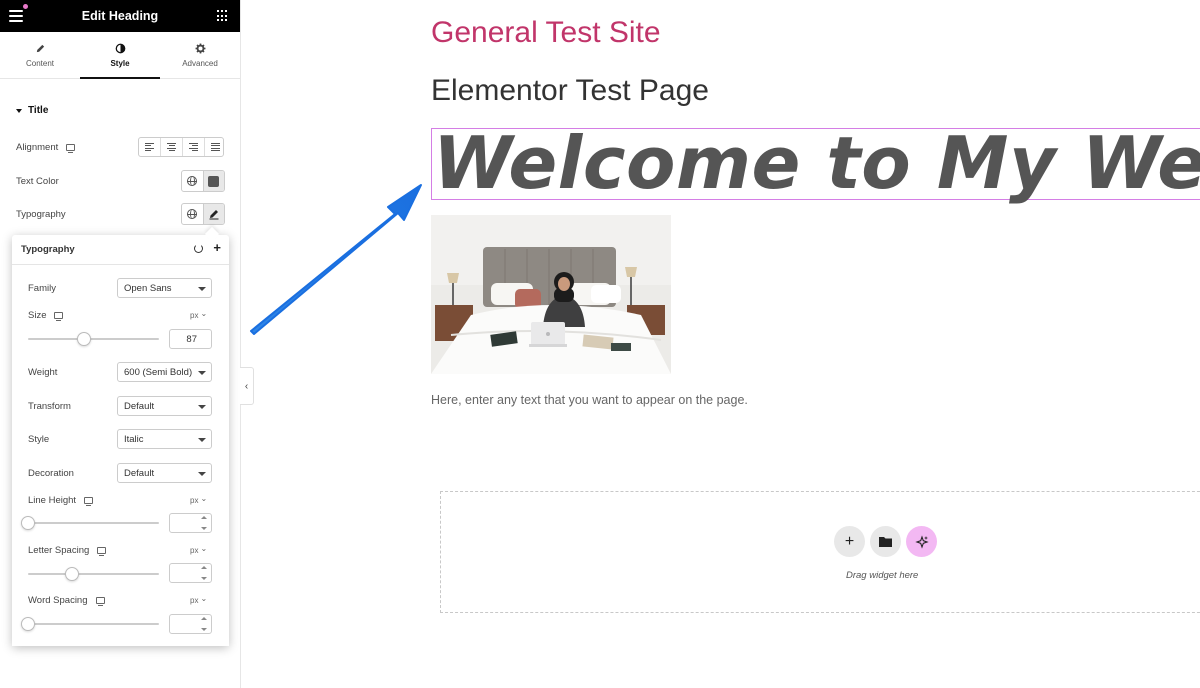 The image size is (1200, 688). What do you see at coordinates (570, 90) in the screenshot?
I see `page-title: Elementor Test Page` at bounding box center [570, 90].